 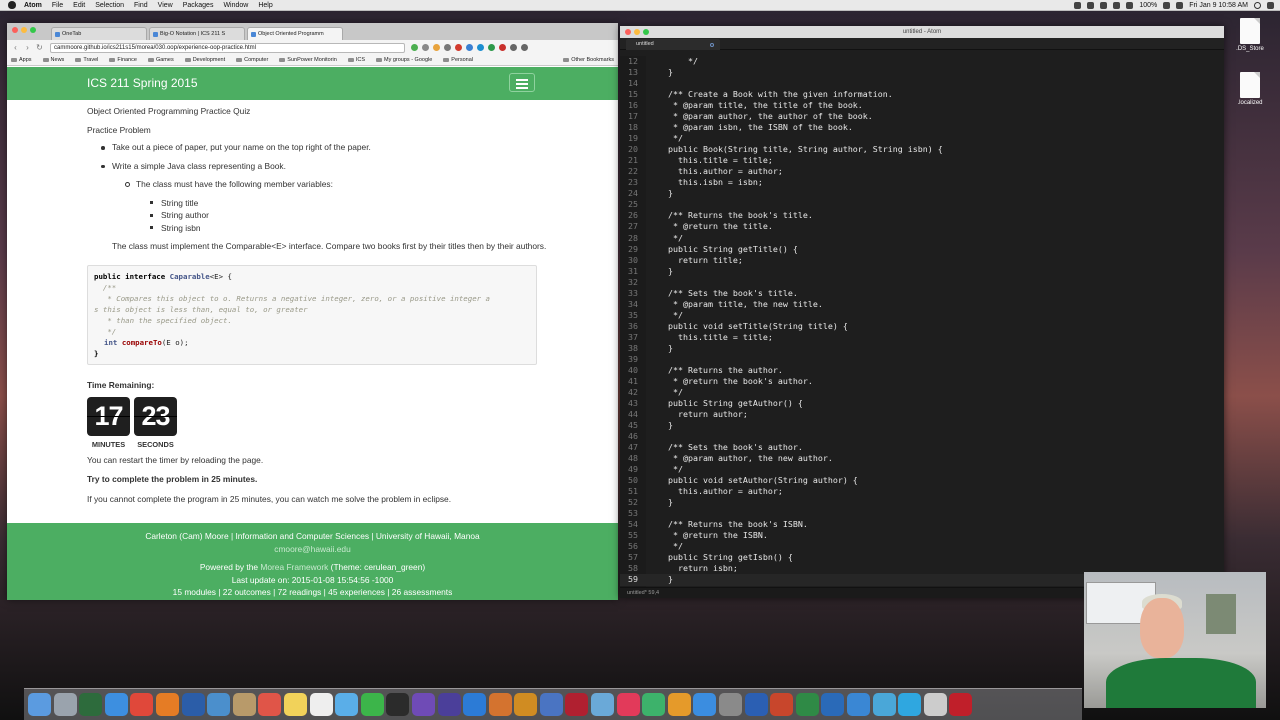 What do you see at coordinates (109, 5) in the screenshot?
I see `menu-selection: Selection` at bounding box center [109, 5].